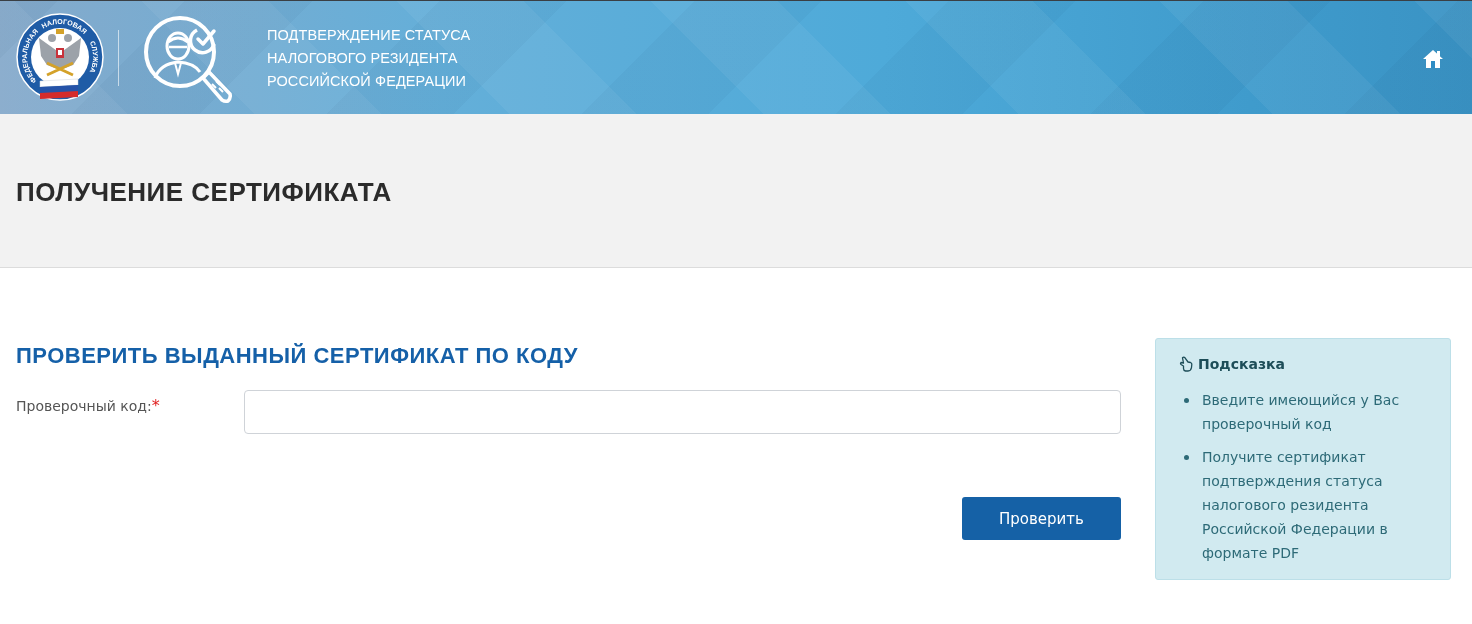 This screenshot has height=624, width=1472. What do you see at coordinates (297, 356) in the screenshot?
I see `section-heading: ПРОВЕРИТЬ ВЫДАННЫЙ СЕРТИФИКАТ ПО КОДУ` at bounding box center [297, 356].